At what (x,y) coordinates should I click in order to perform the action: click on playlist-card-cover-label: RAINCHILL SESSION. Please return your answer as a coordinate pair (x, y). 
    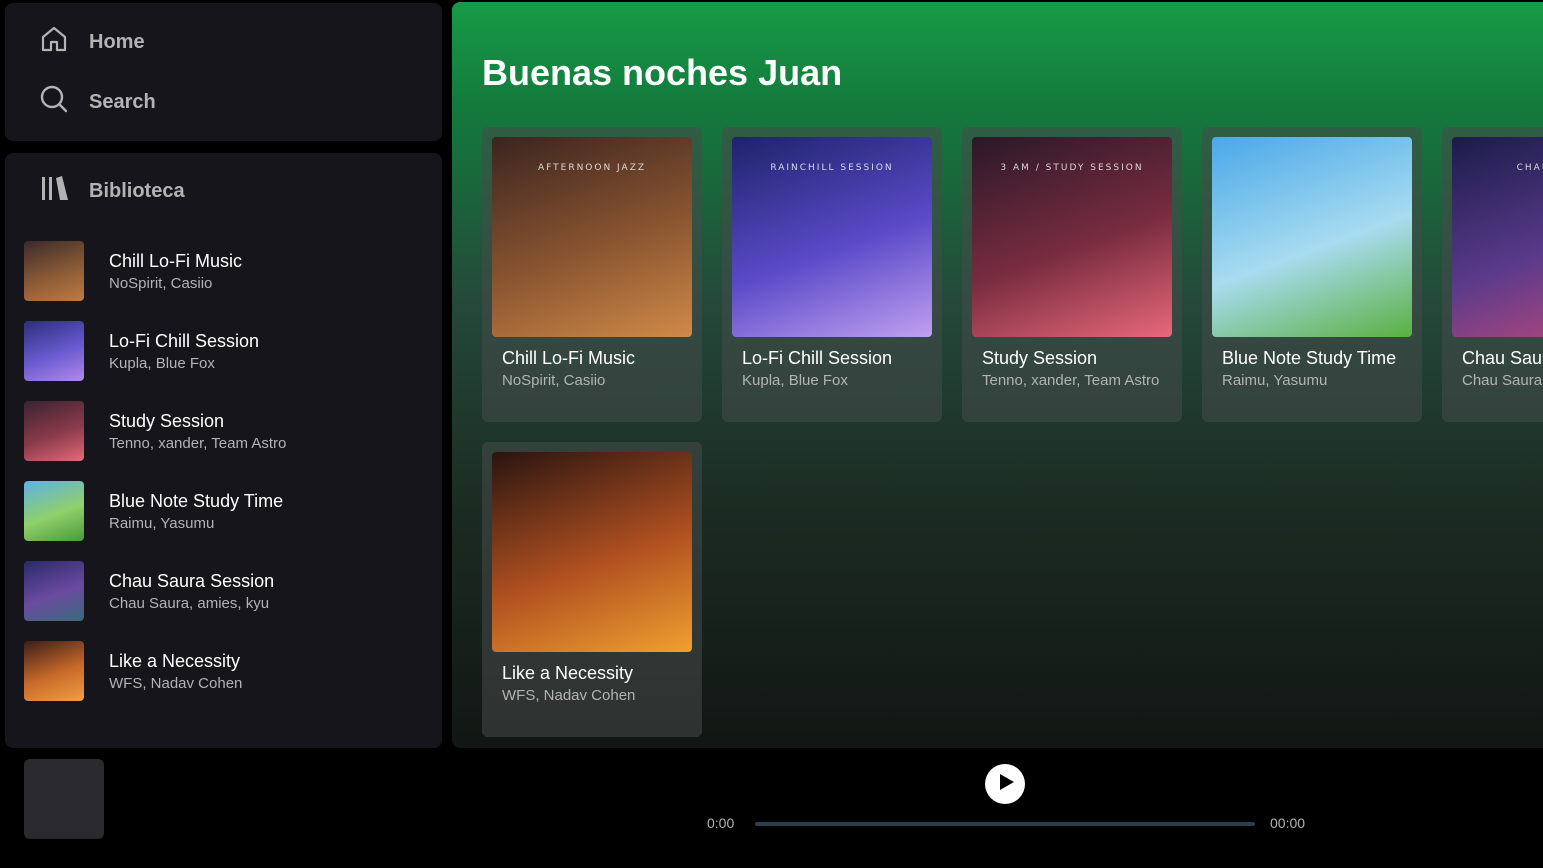
    Looking at the image, I should click on (832, 168).